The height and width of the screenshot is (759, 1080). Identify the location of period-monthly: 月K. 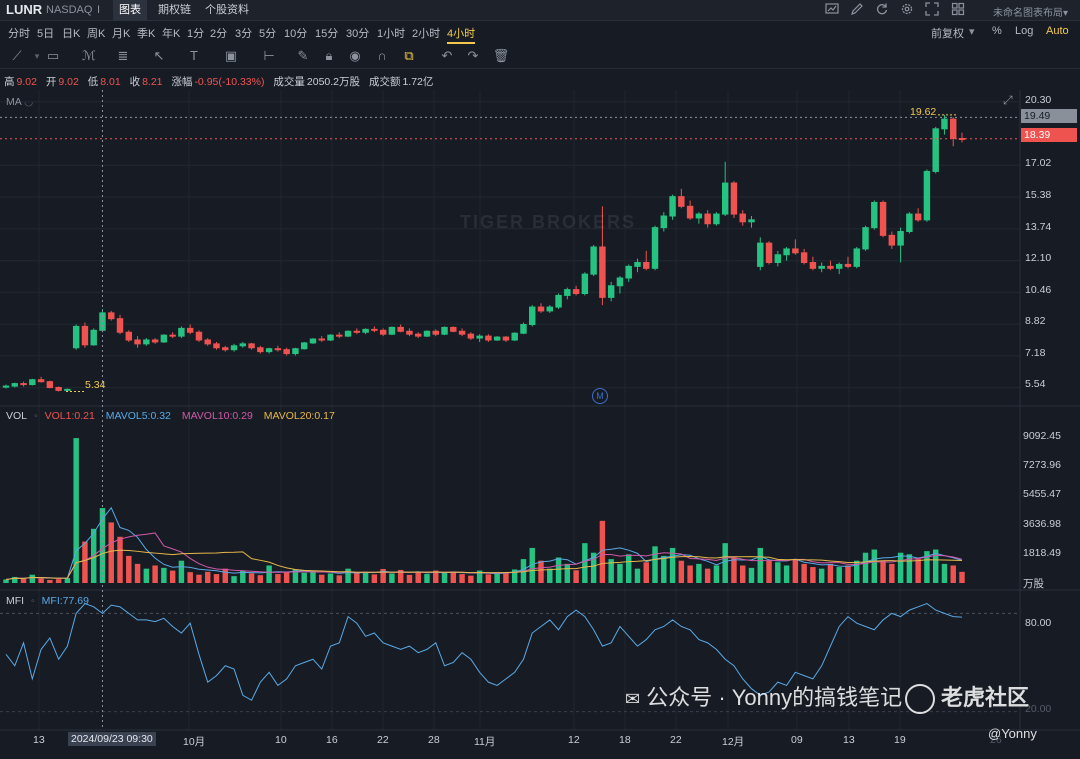
(121, 33).